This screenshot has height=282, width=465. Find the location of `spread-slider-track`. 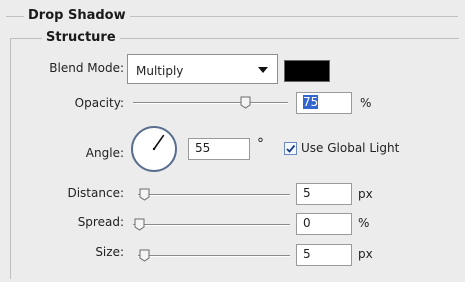

spread-slider-track is located at coordinates (211, 224).